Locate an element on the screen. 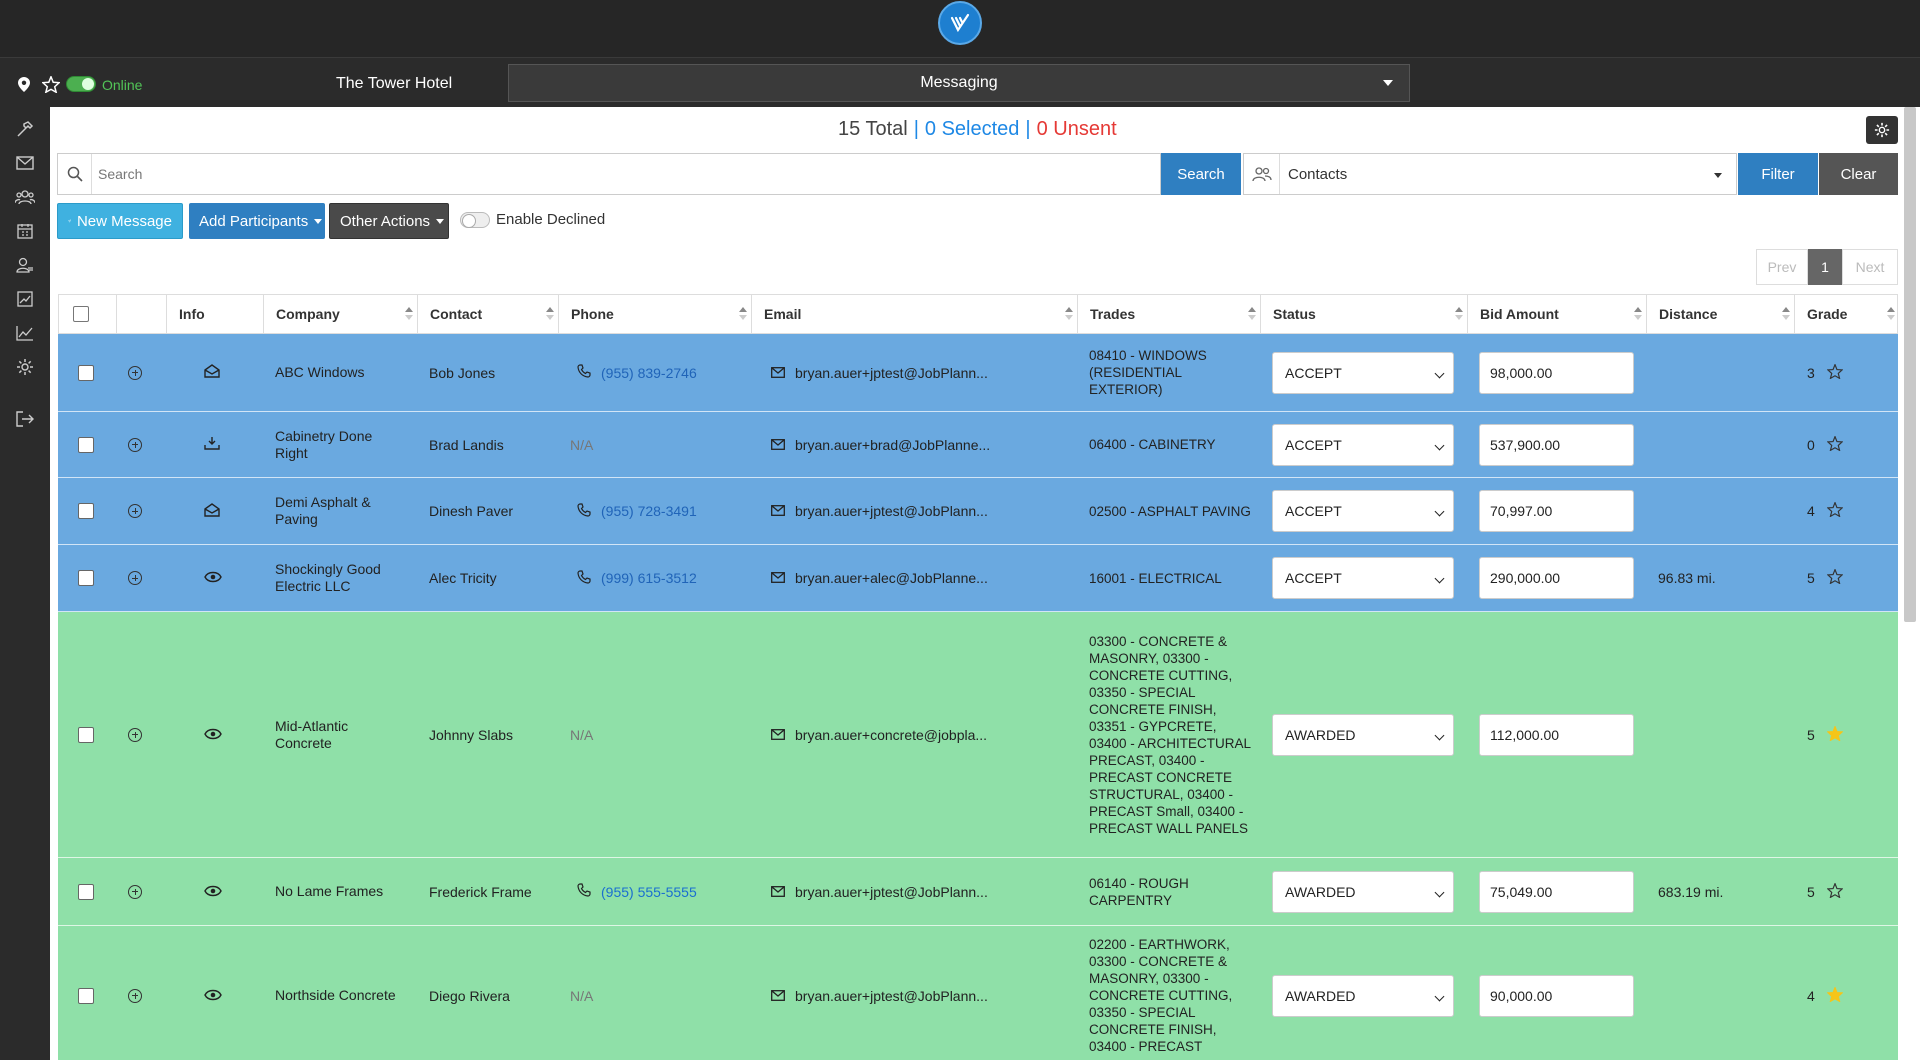 The height and width of the screenshot is (1060, 1920). header-distance: Distance is located at coordinates (1721, 314).